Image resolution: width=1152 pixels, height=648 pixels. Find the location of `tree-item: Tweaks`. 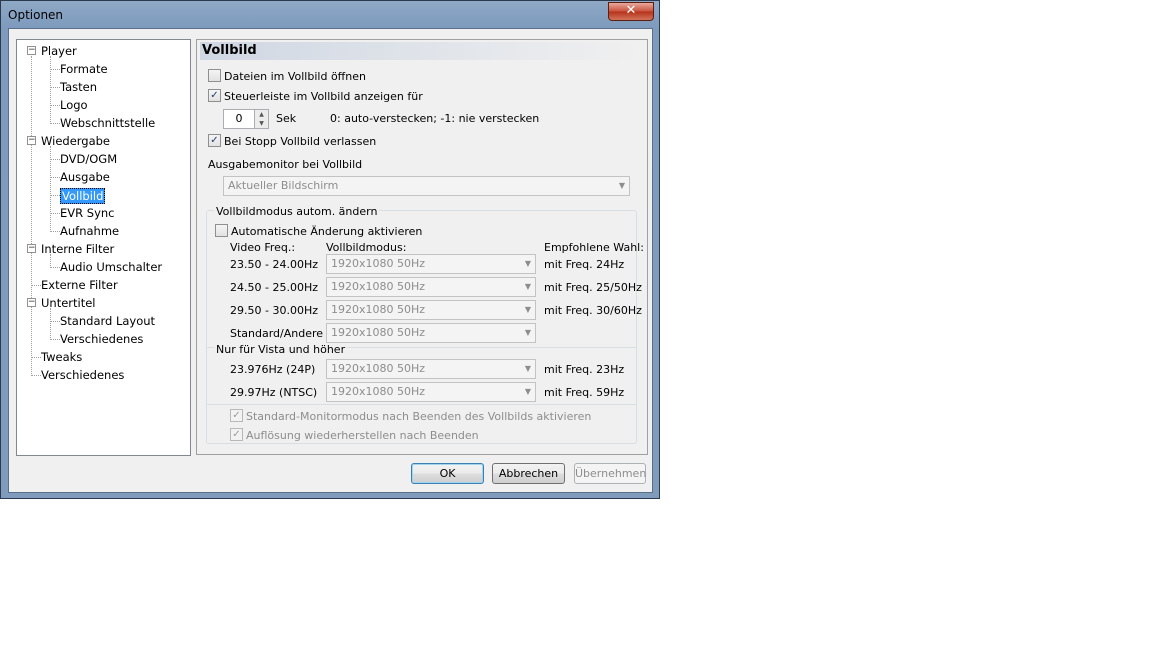

tree-item: Tweaks is located at coordinates (61, 357).